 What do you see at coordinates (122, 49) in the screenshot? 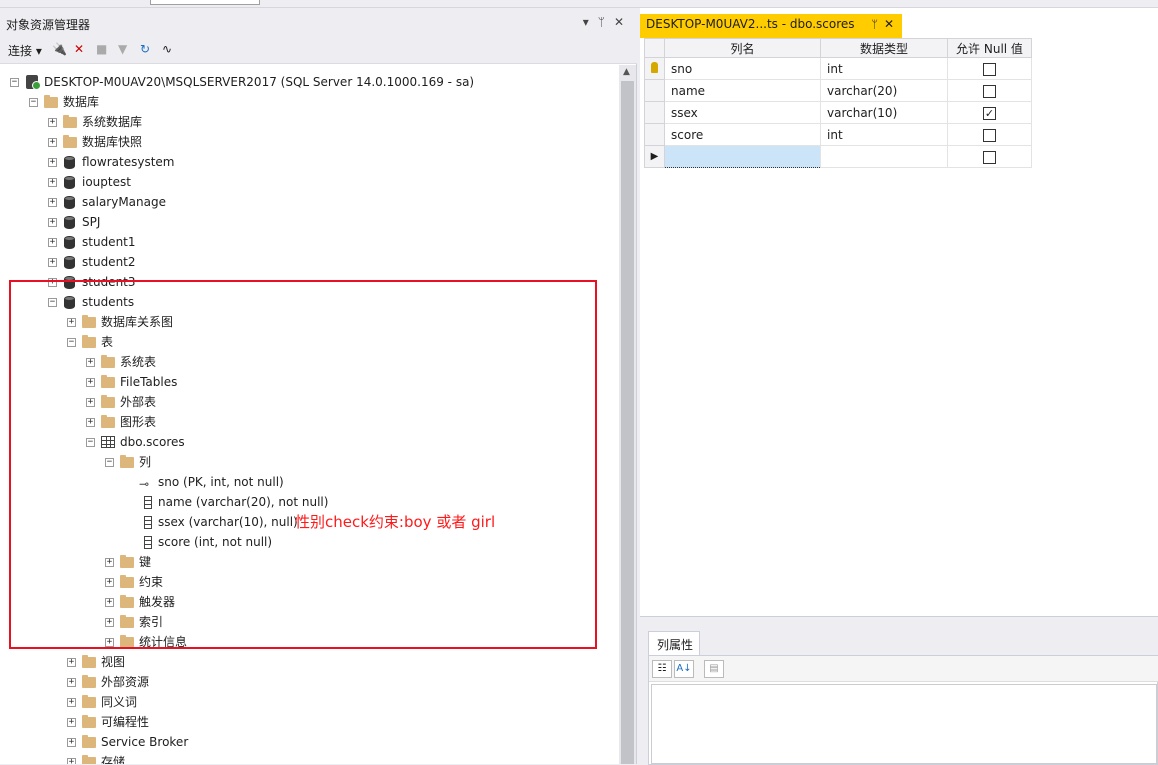
I see `filter-icon: ▼` at bounding box center [122, 49].